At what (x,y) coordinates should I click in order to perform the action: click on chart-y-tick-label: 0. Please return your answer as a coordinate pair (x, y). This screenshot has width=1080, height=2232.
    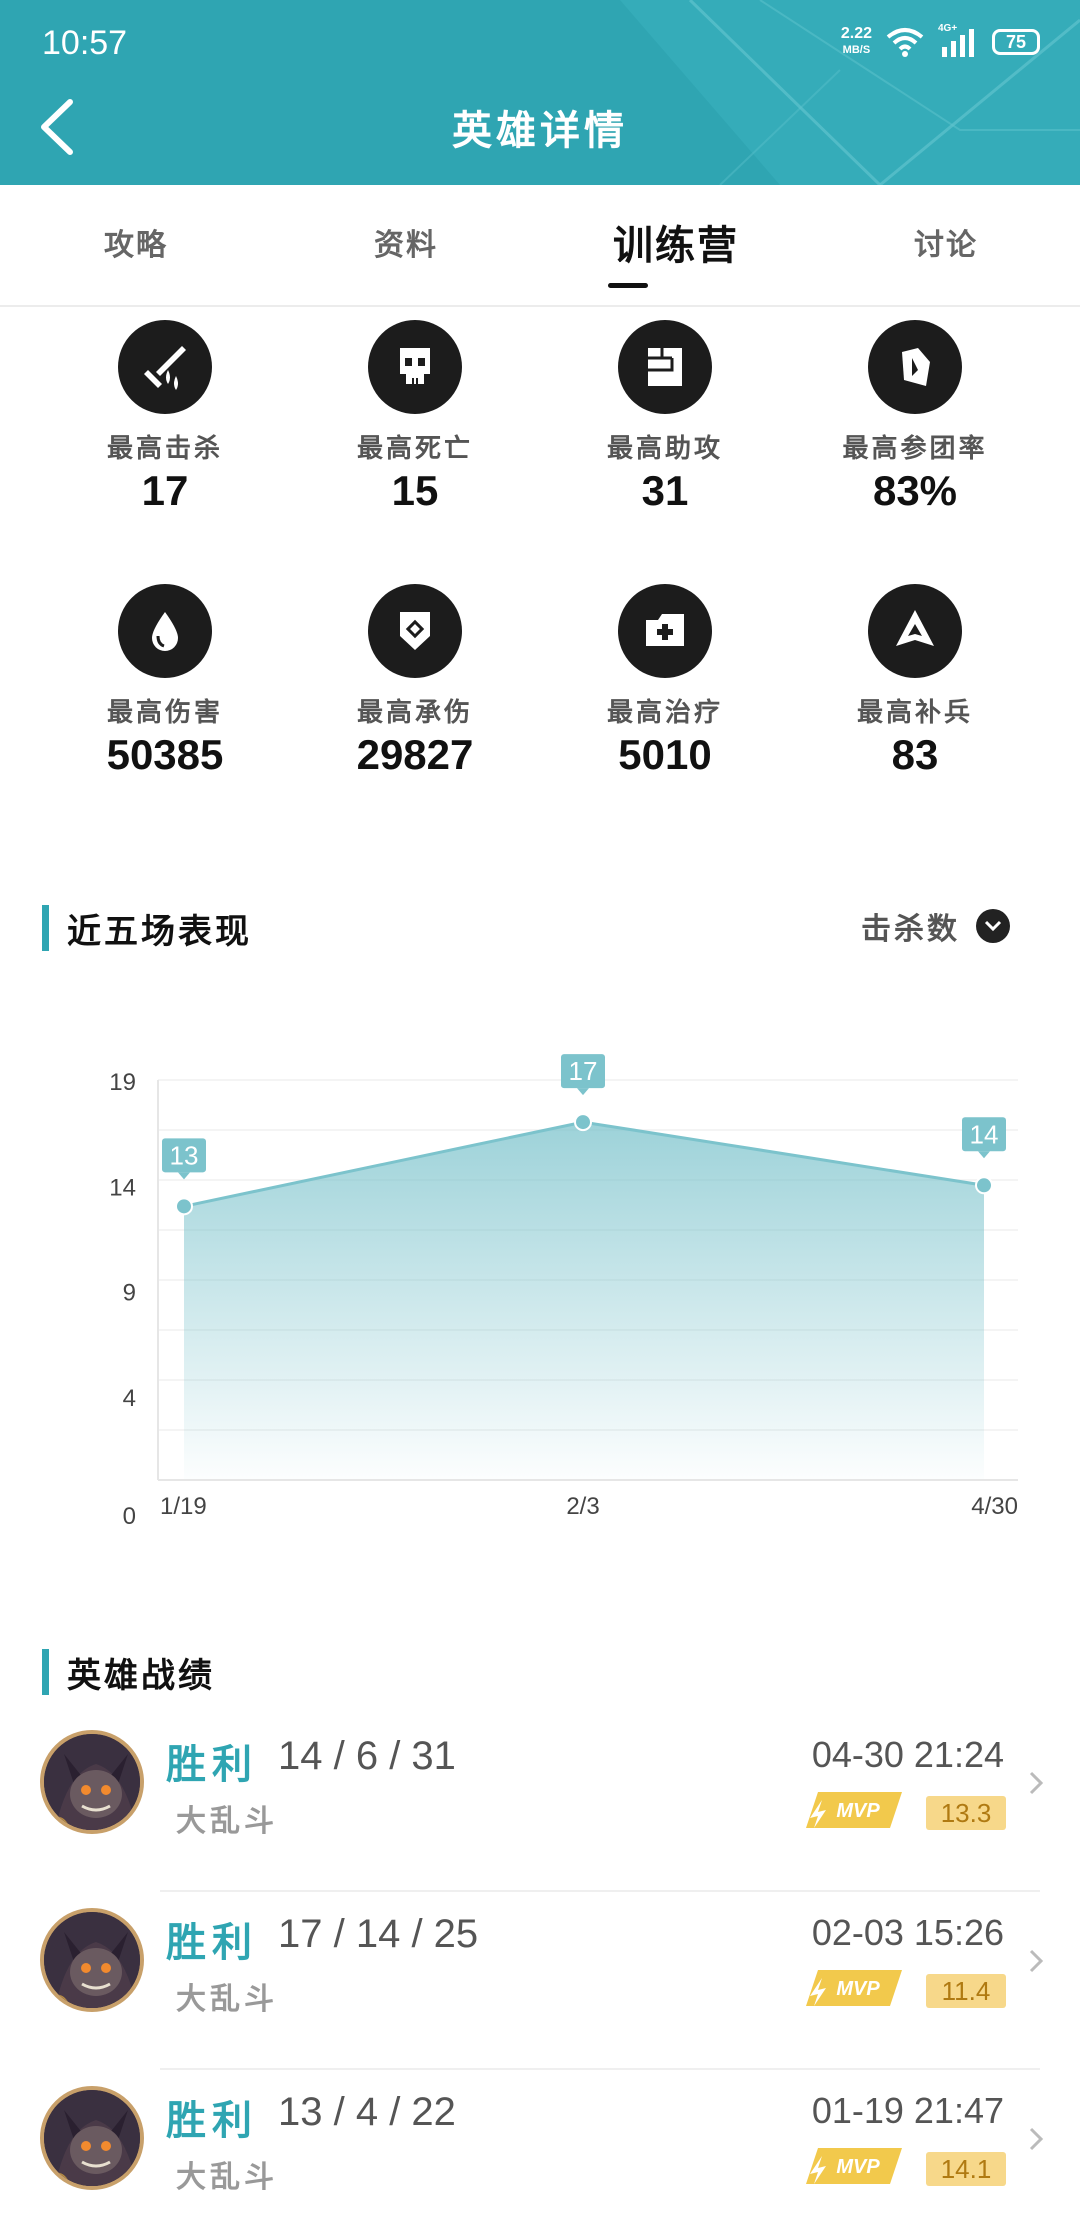
    Looking at the image, I should click on (129, 1516).